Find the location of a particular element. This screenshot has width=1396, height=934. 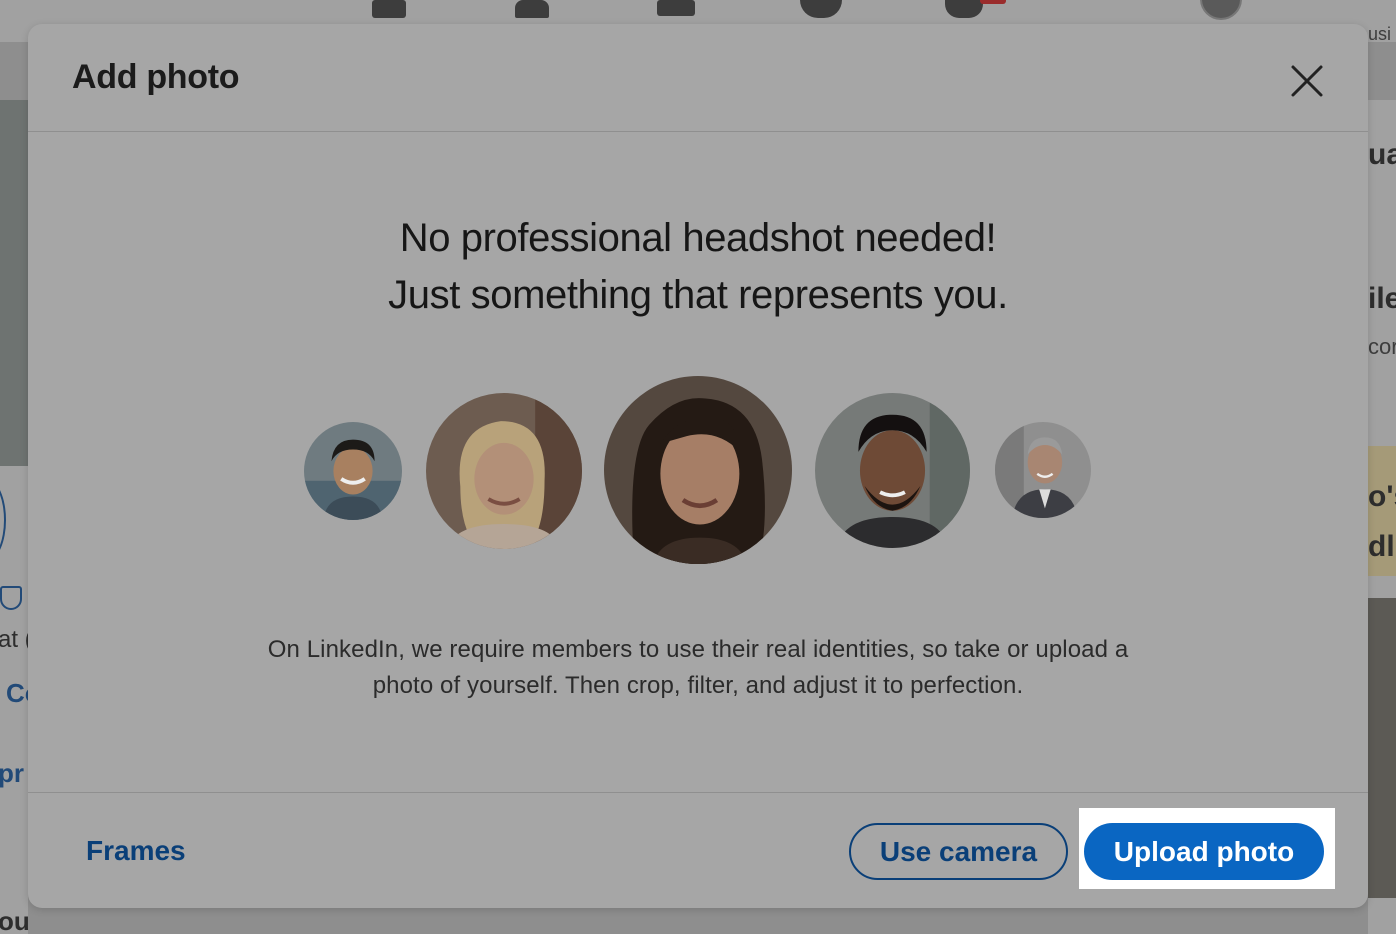

close-button is located at coordinates (1307, 81).